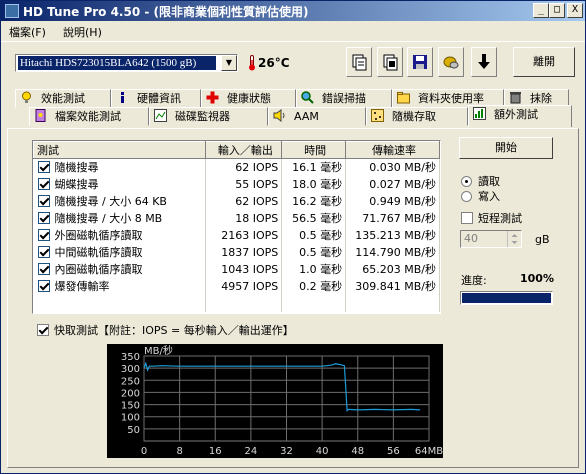 This screenshot has height=474, width=586. I want to click on col-header-io: 輸入／輸出, so click(244, 150).